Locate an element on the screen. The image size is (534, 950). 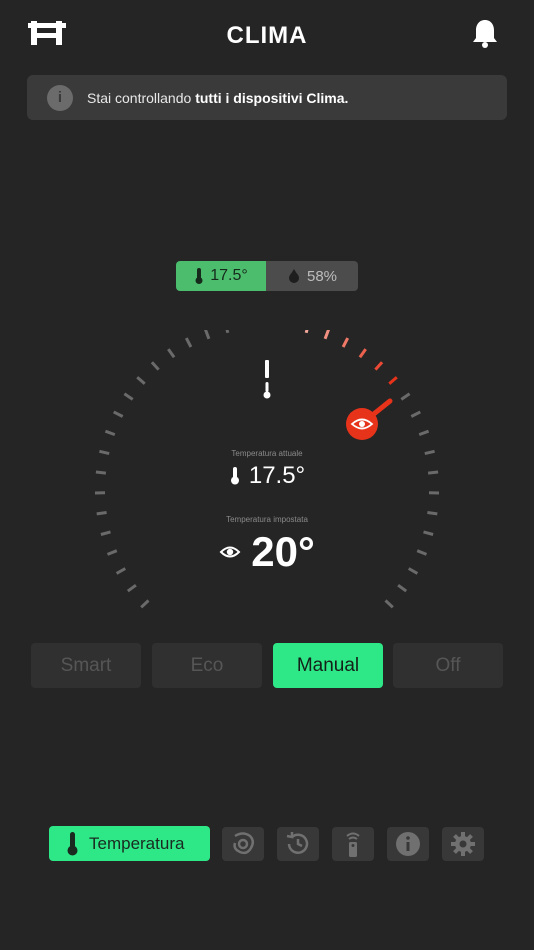
humidity-status: 58% is located at coordinates (312, 276).